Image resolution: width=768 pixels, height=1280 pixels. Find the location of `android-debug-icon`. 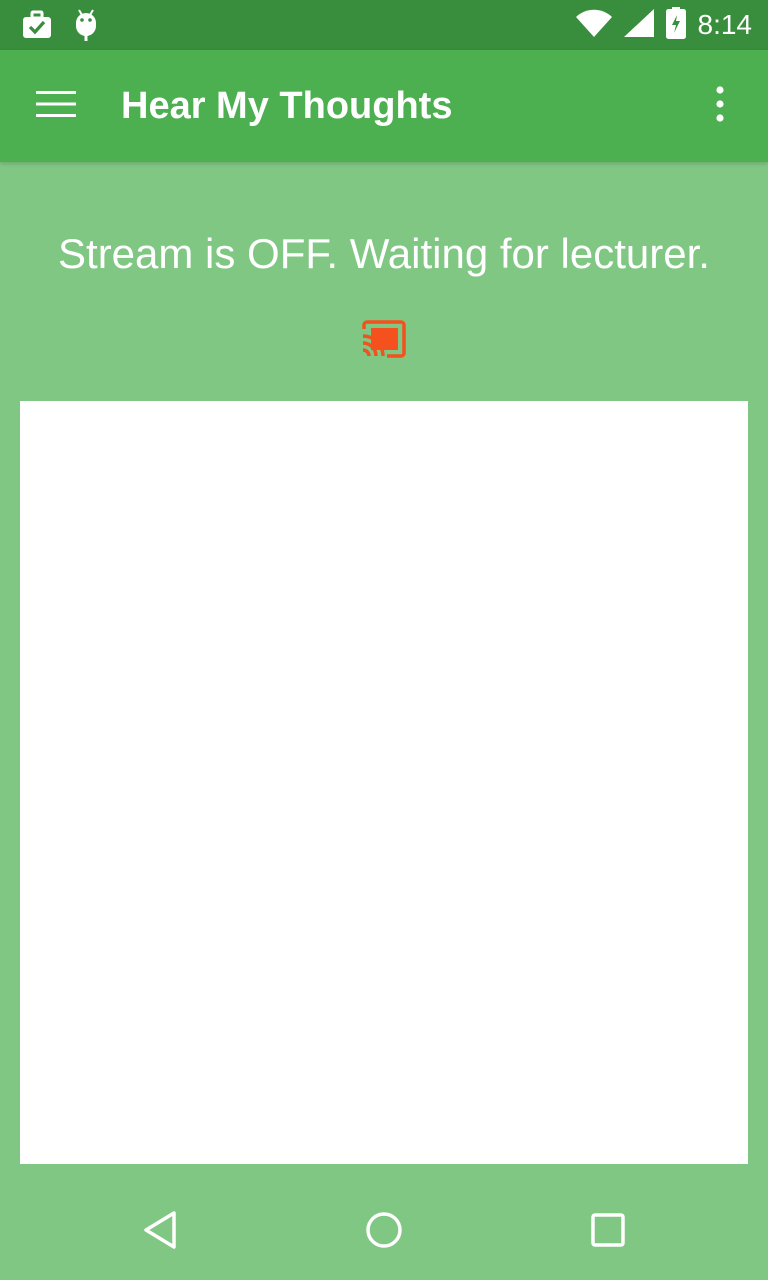

android-debug-icon is located at coordinates (86, 27).